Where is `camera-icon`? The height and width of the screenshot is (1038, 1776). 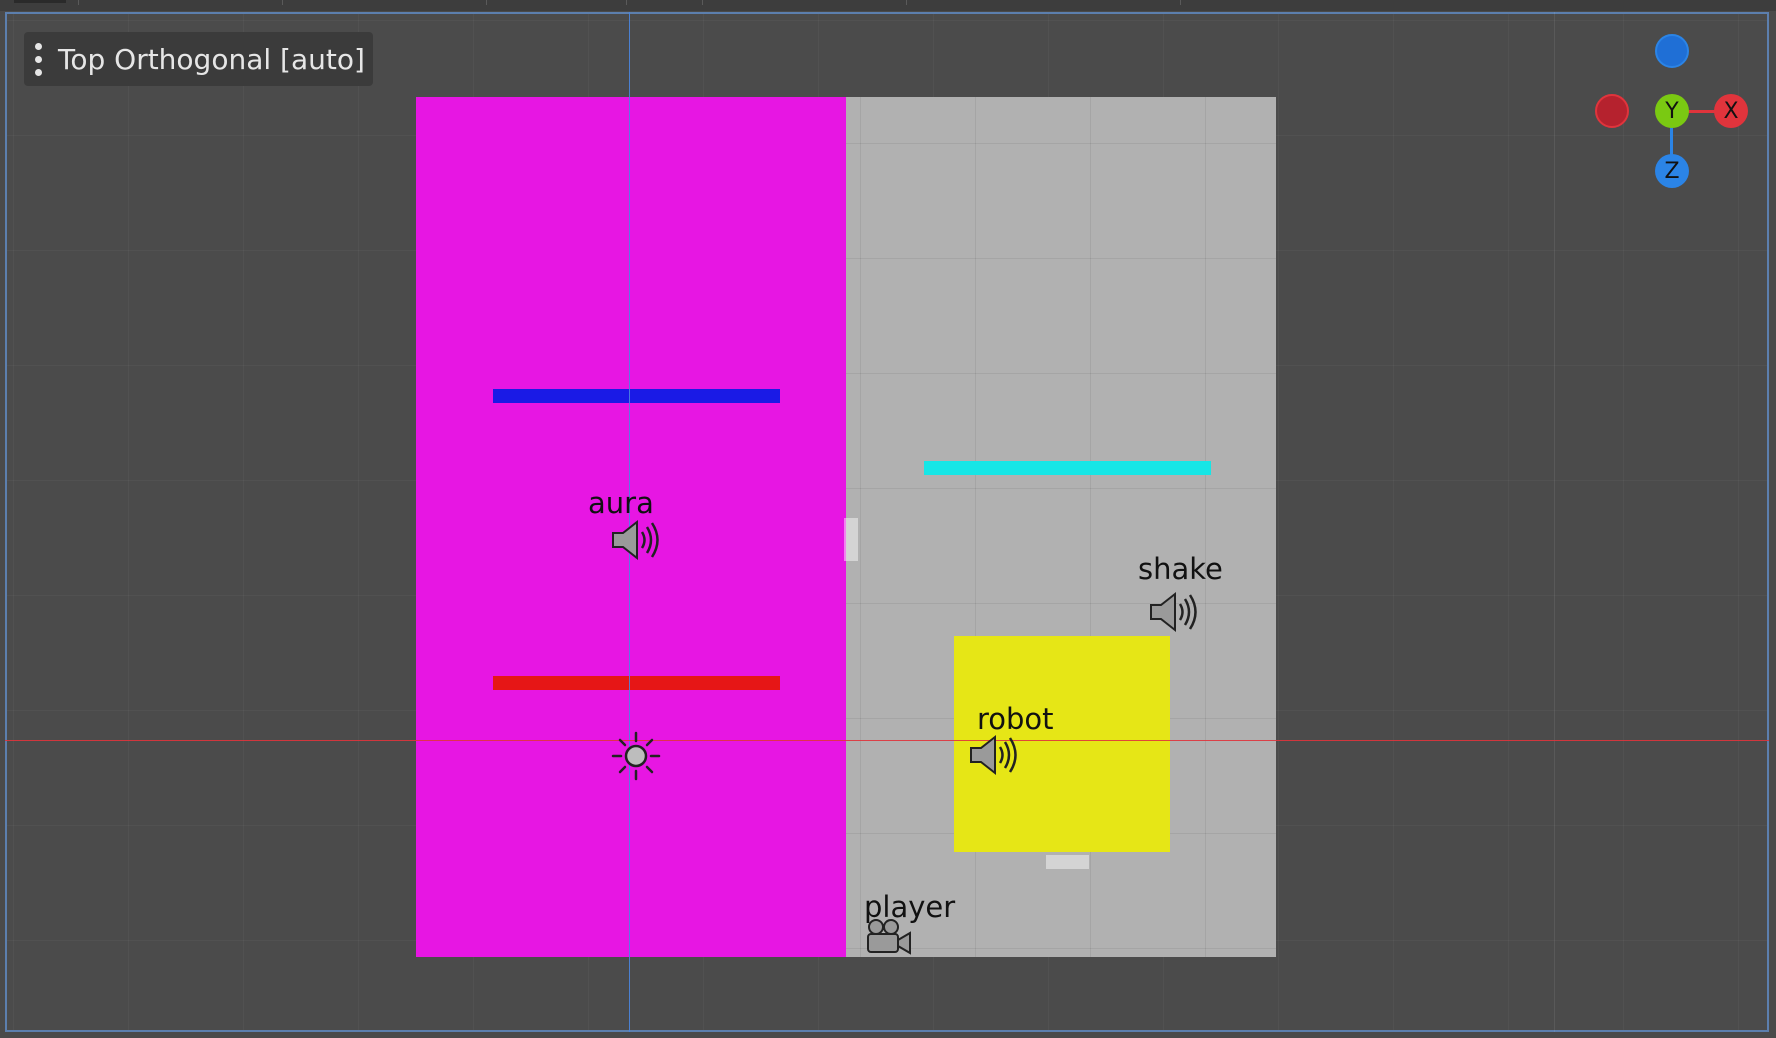 camera-icon is located at coordinates (889, 937).